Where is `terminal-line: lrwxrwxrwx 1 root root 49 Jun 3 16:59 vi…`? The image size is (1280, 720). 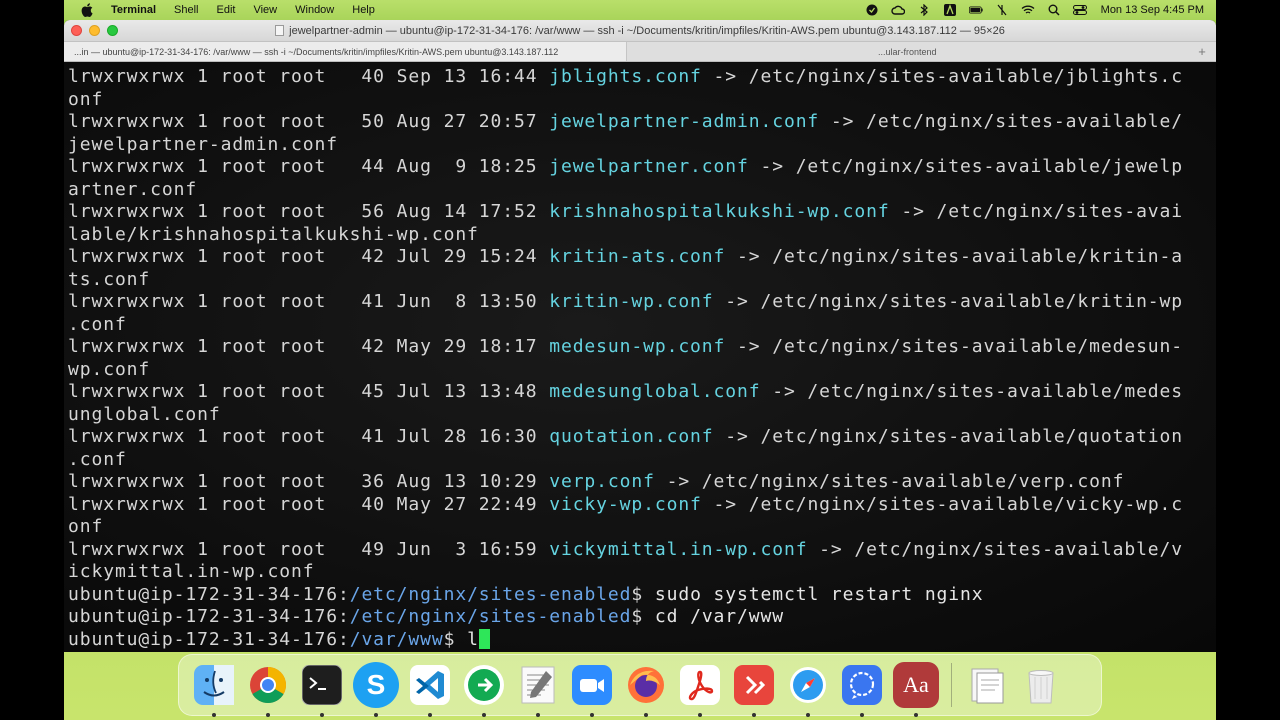 terminal-line: lrwxrwxrwx 1 root root 49 Jun 3 16:59 vi… is located at coordinates (640, 550).